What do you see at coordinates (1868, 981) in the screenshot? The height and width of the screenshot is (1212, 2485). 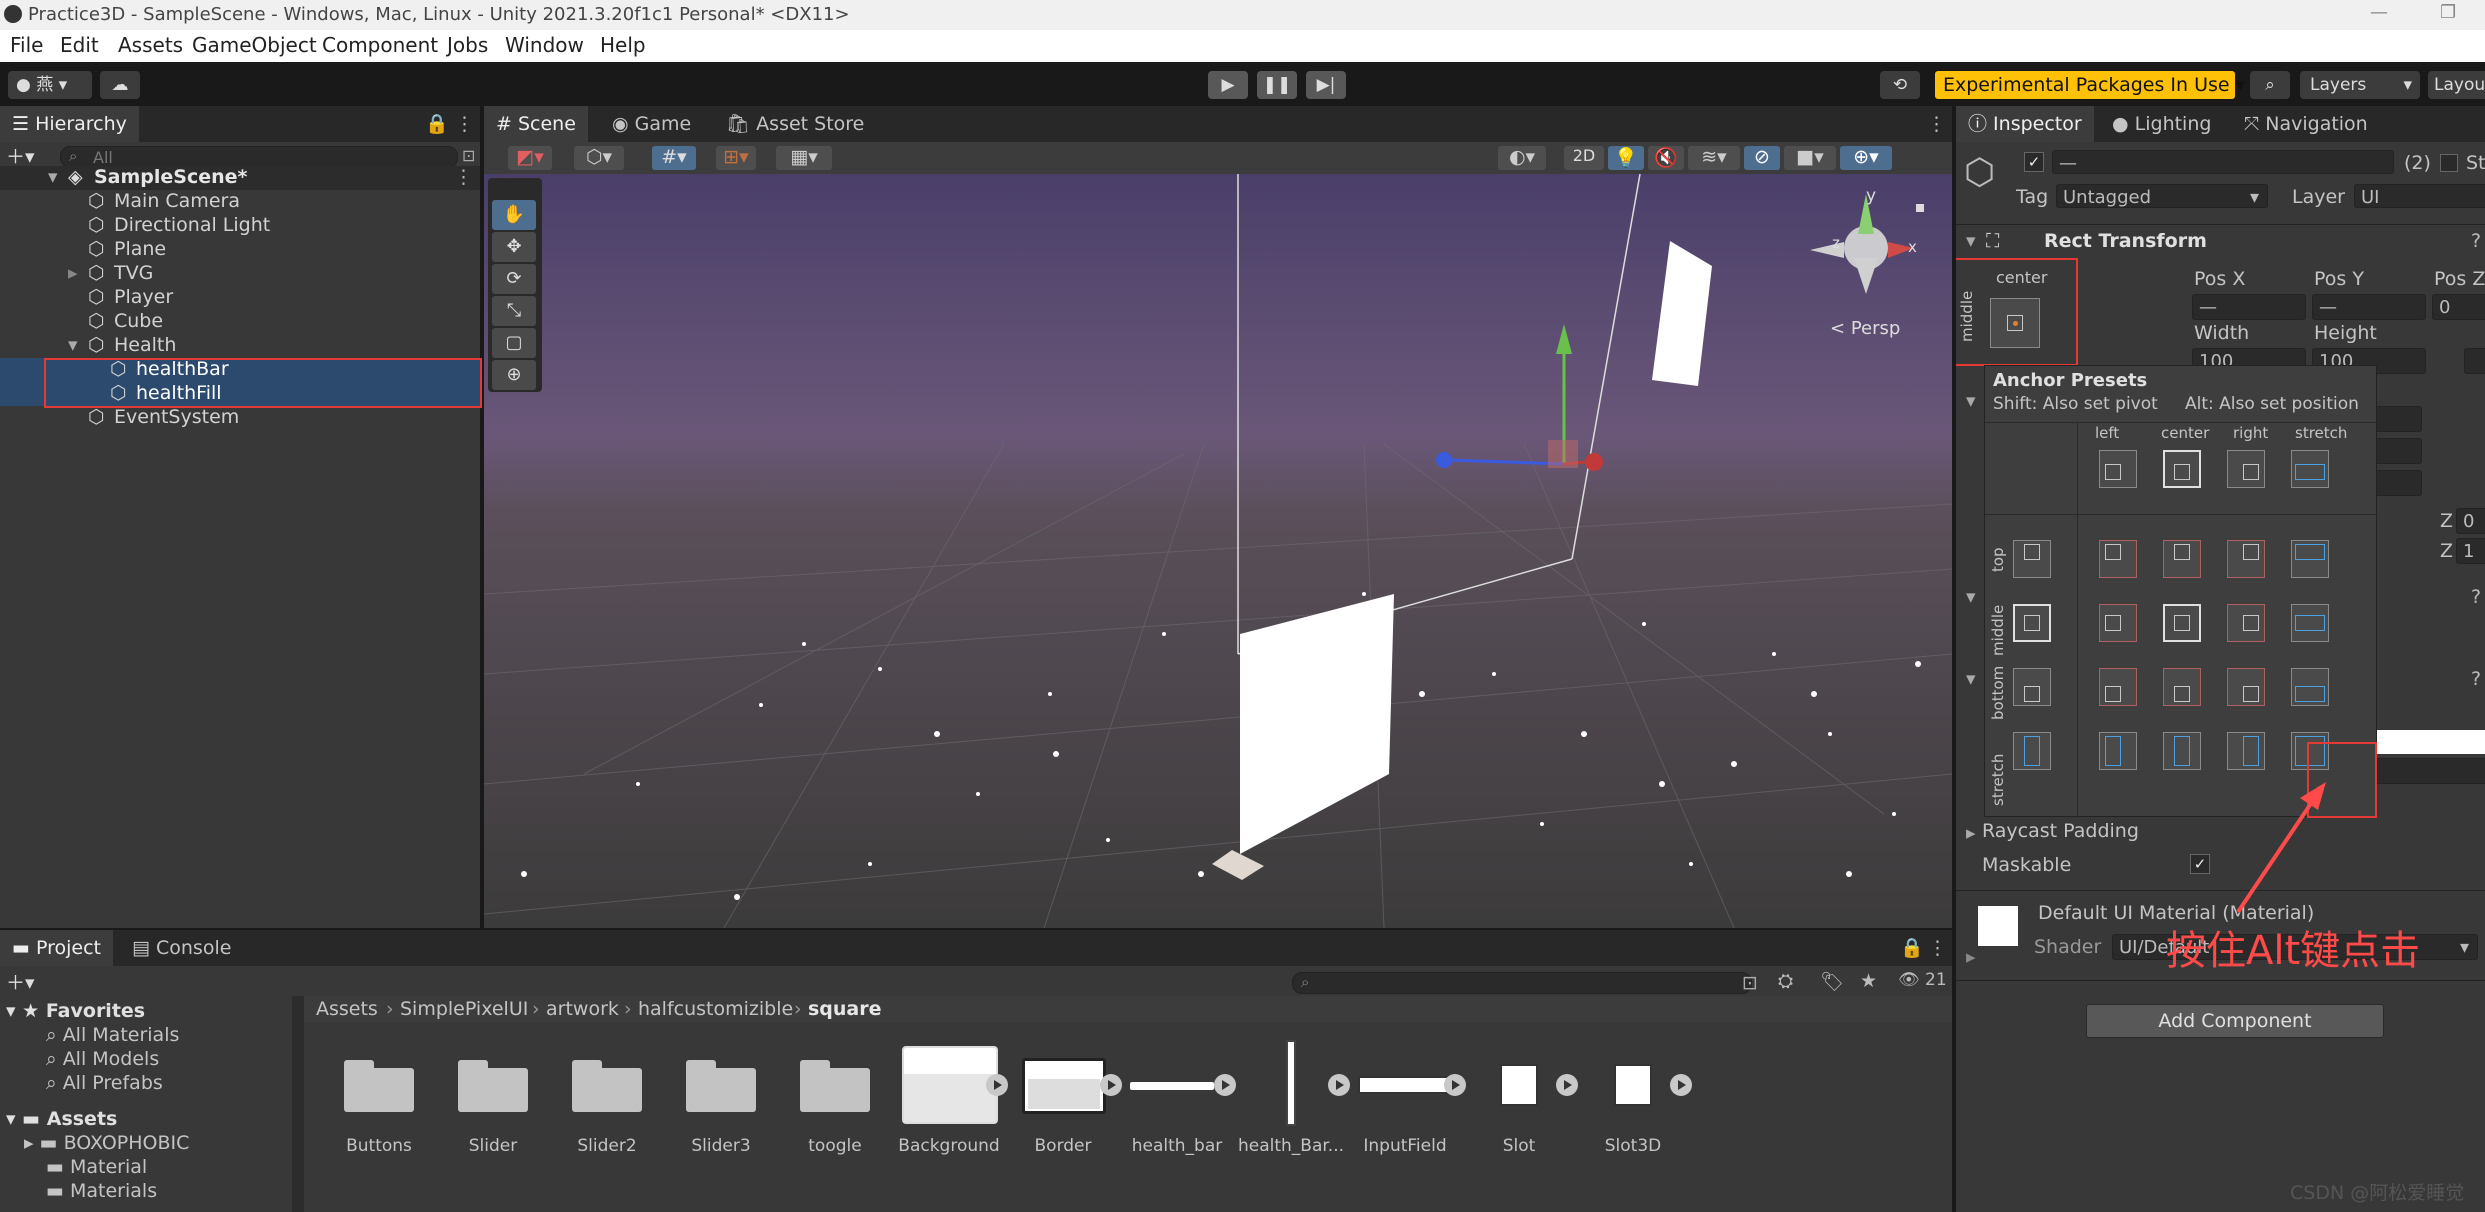 I see `favorite-star-icon: ★` at bounding box center [1868, 981].